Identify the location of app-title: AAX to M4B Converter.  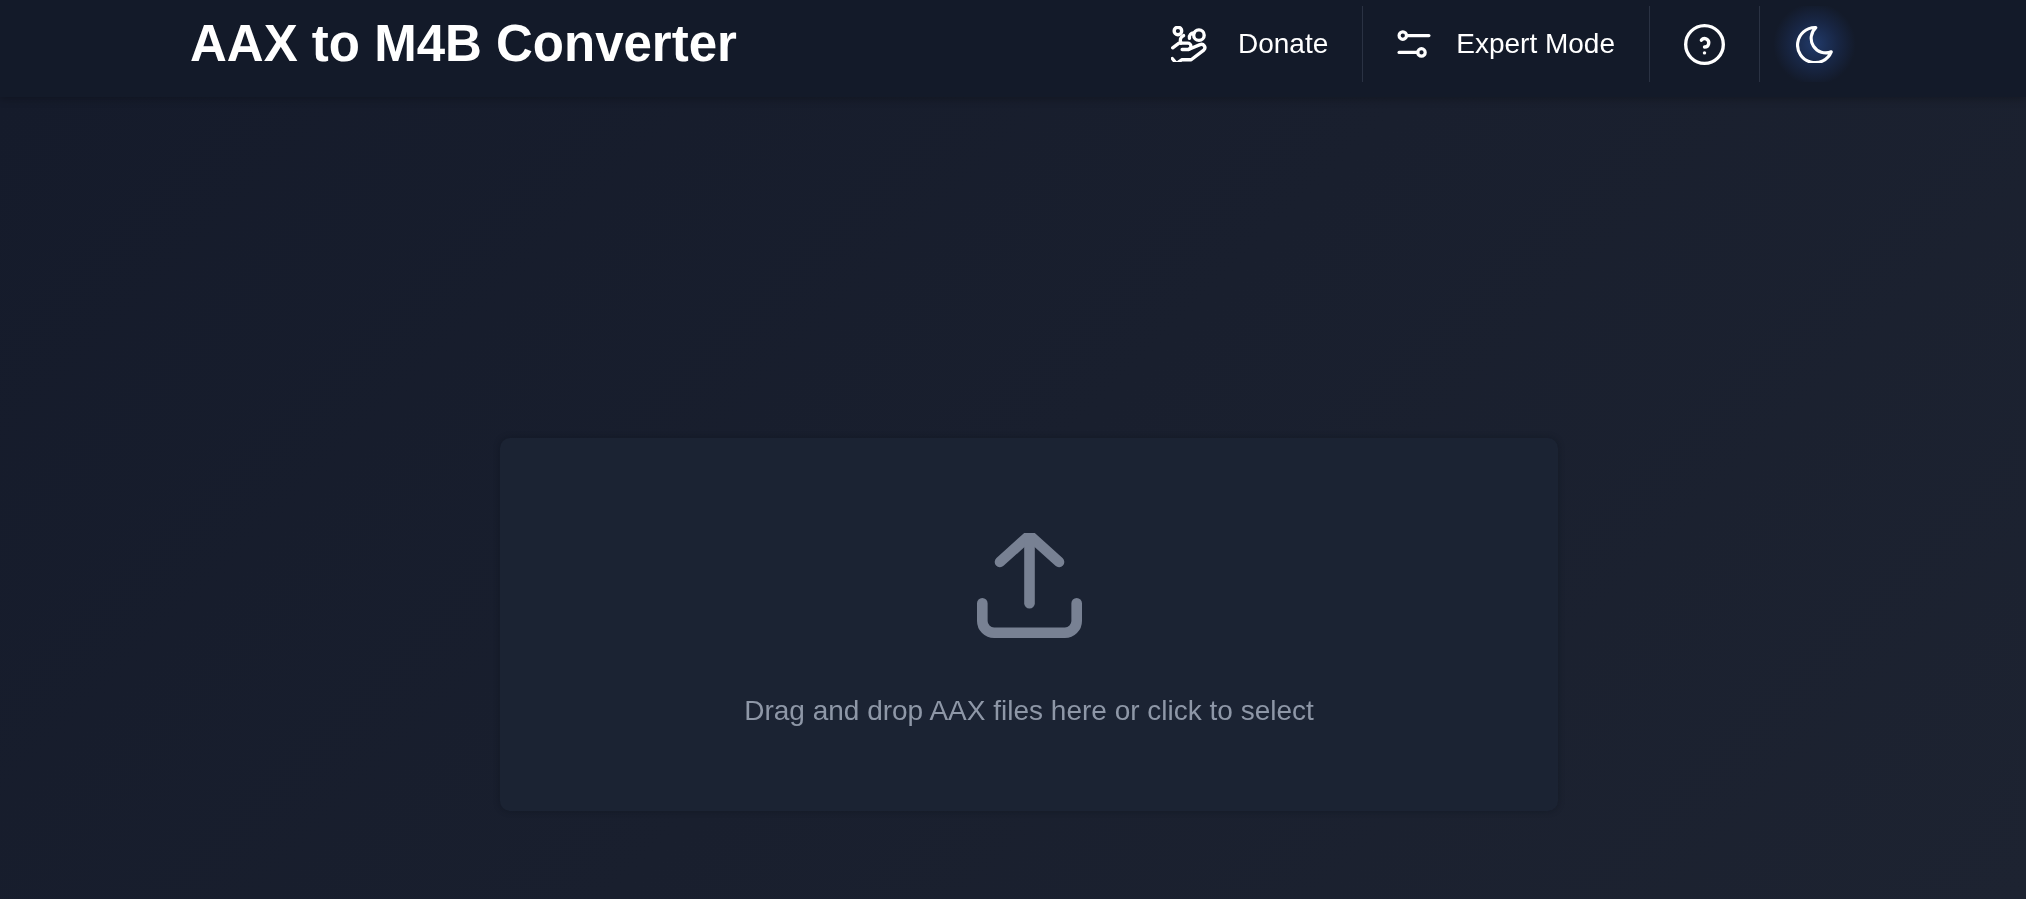
(463, 44).